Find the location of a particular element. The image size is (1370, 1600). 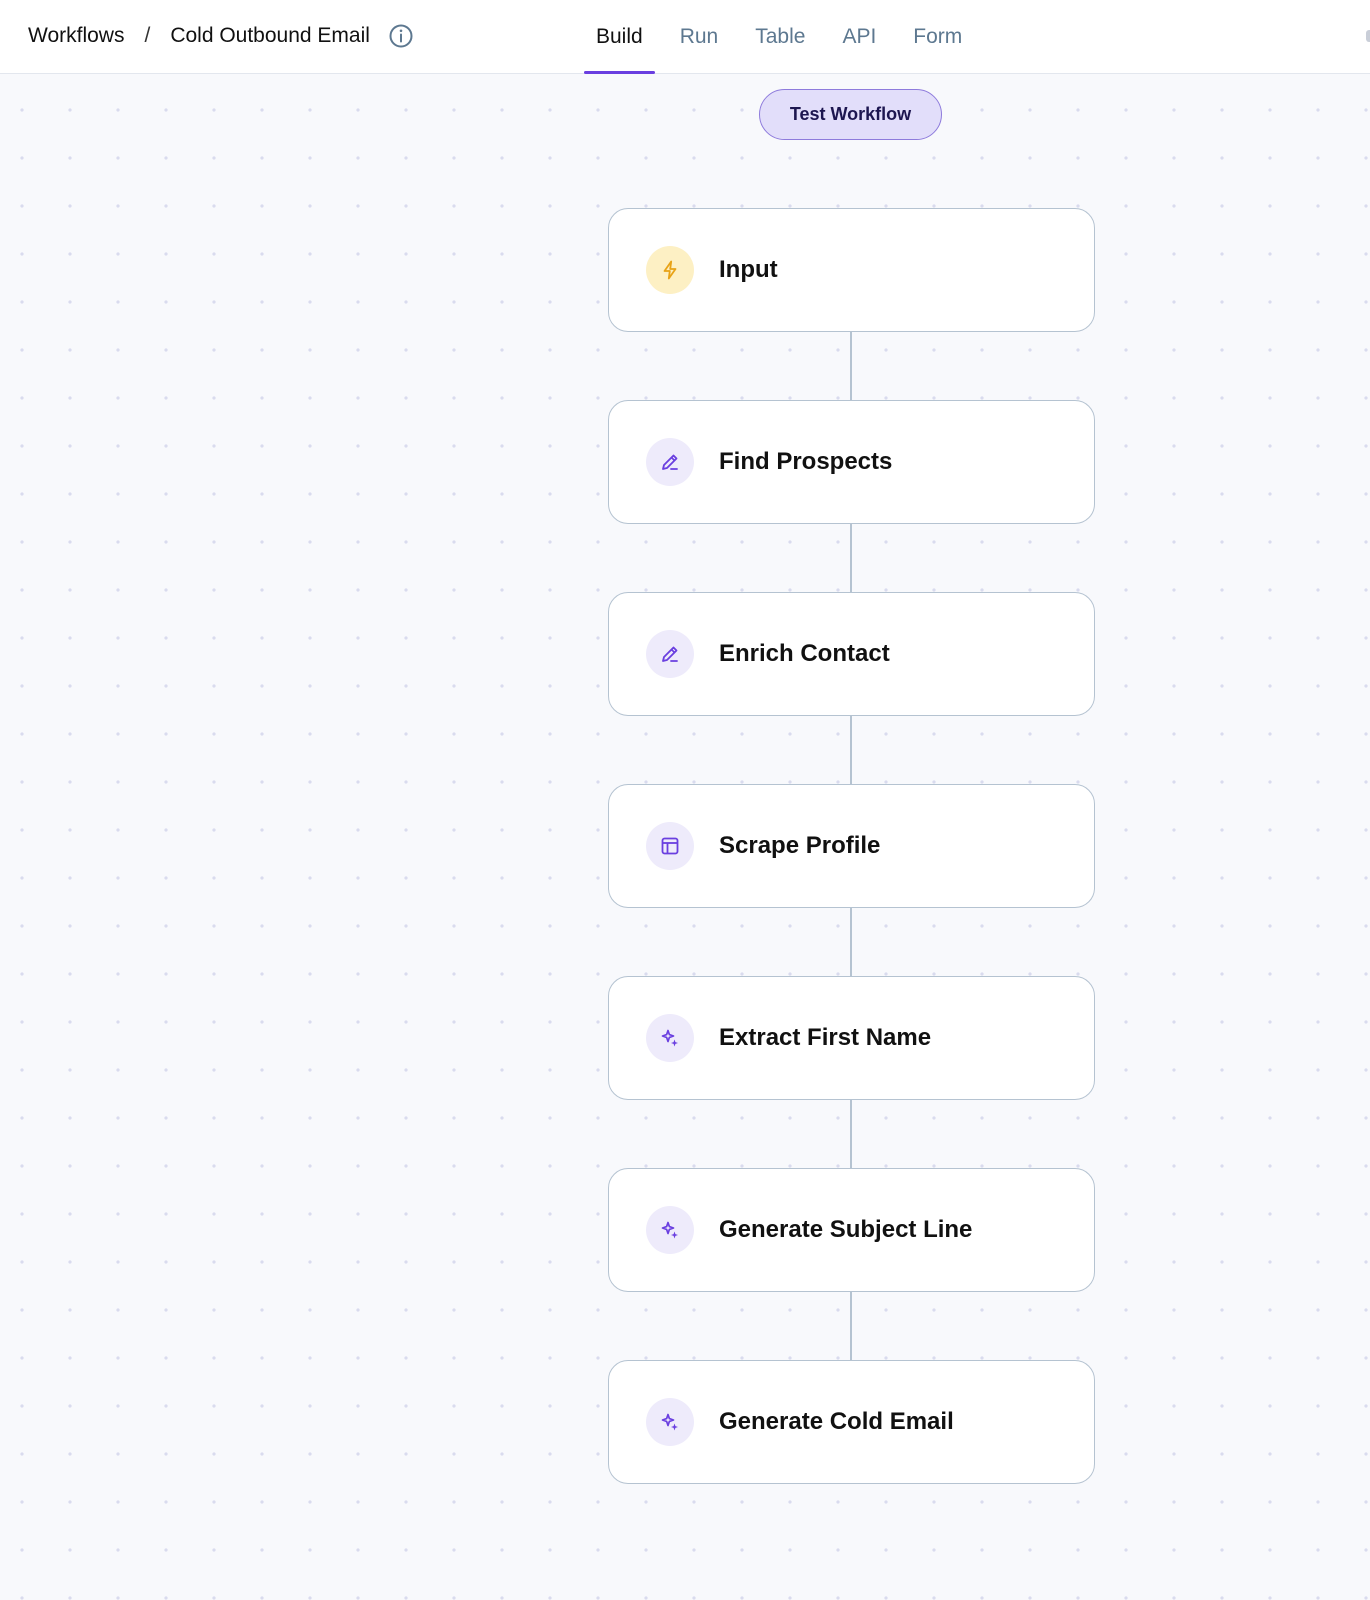

tab-run: Run is located at coordinates (699, 36).